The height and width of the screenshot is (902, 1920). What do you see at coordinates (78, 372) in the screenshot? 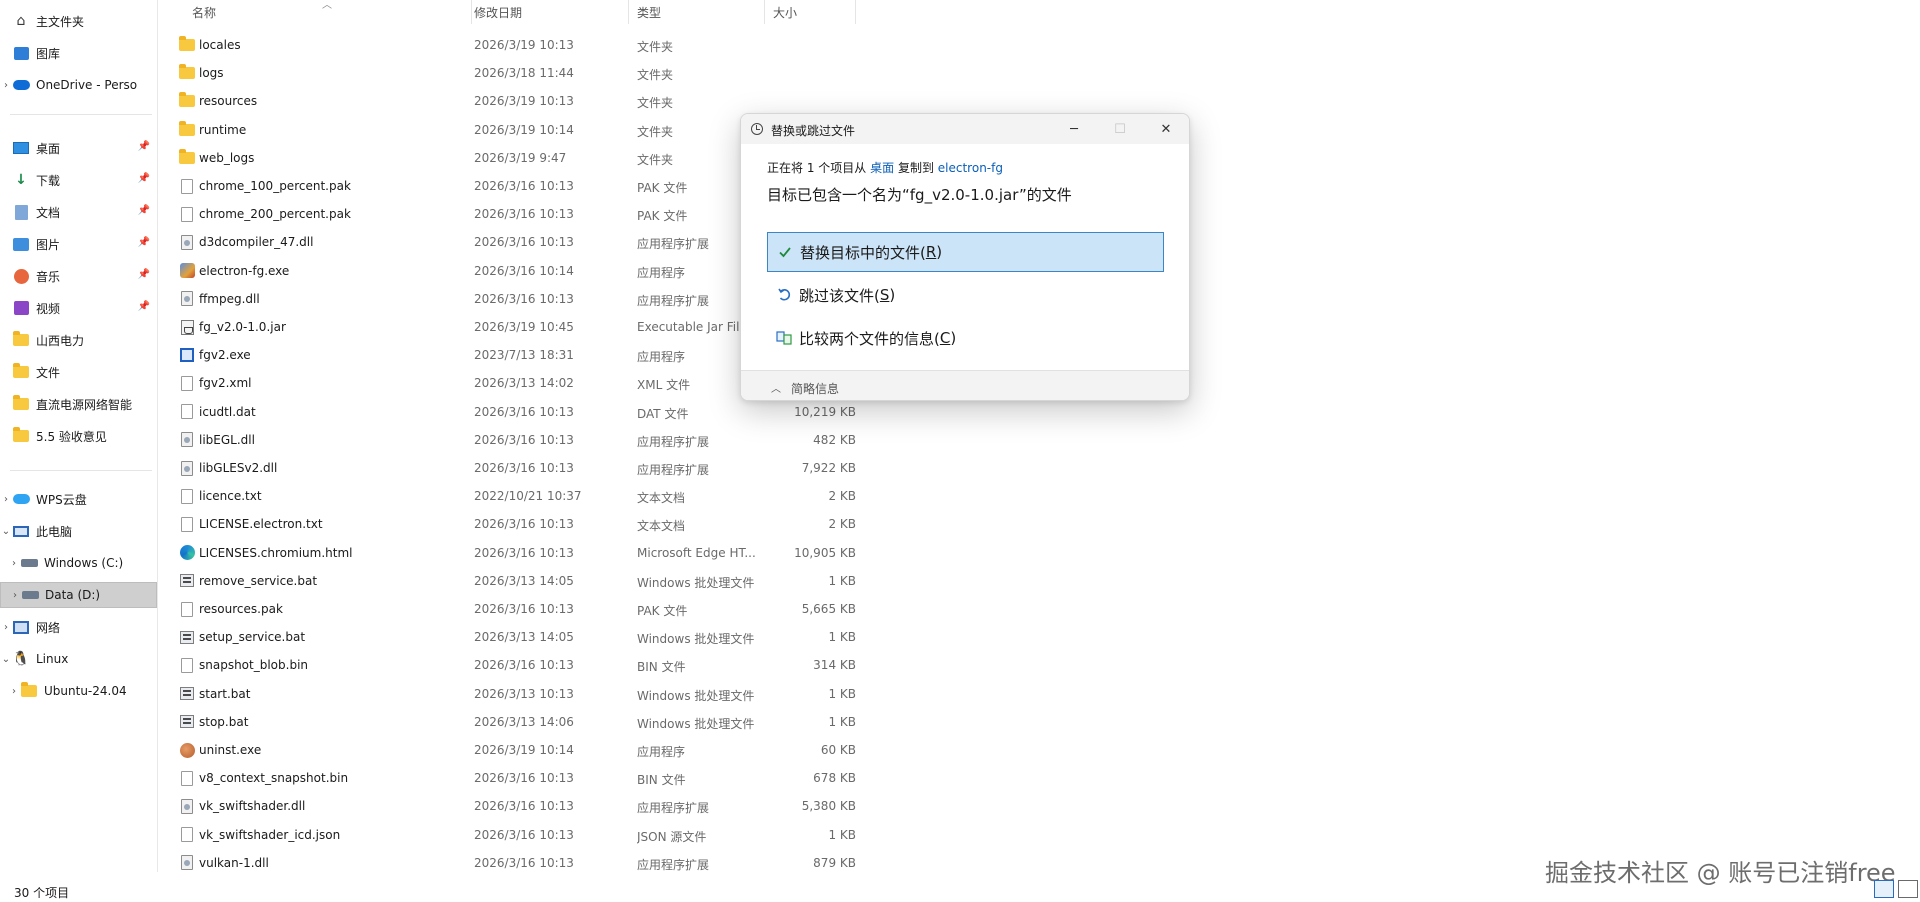
I see `sidebar-item: 文件` at bounding box center [78, 372].